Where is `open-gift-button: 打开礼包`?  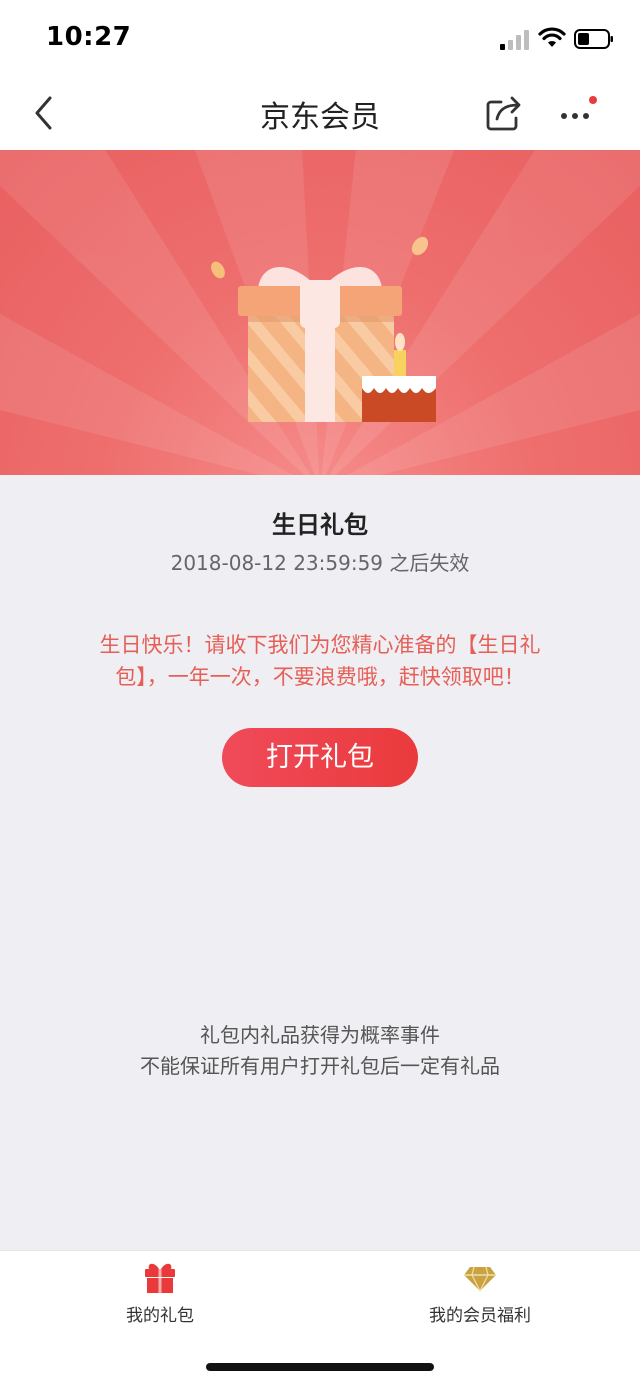 open-gift-button: 打开礼包 is located at coordinates (320, 757).